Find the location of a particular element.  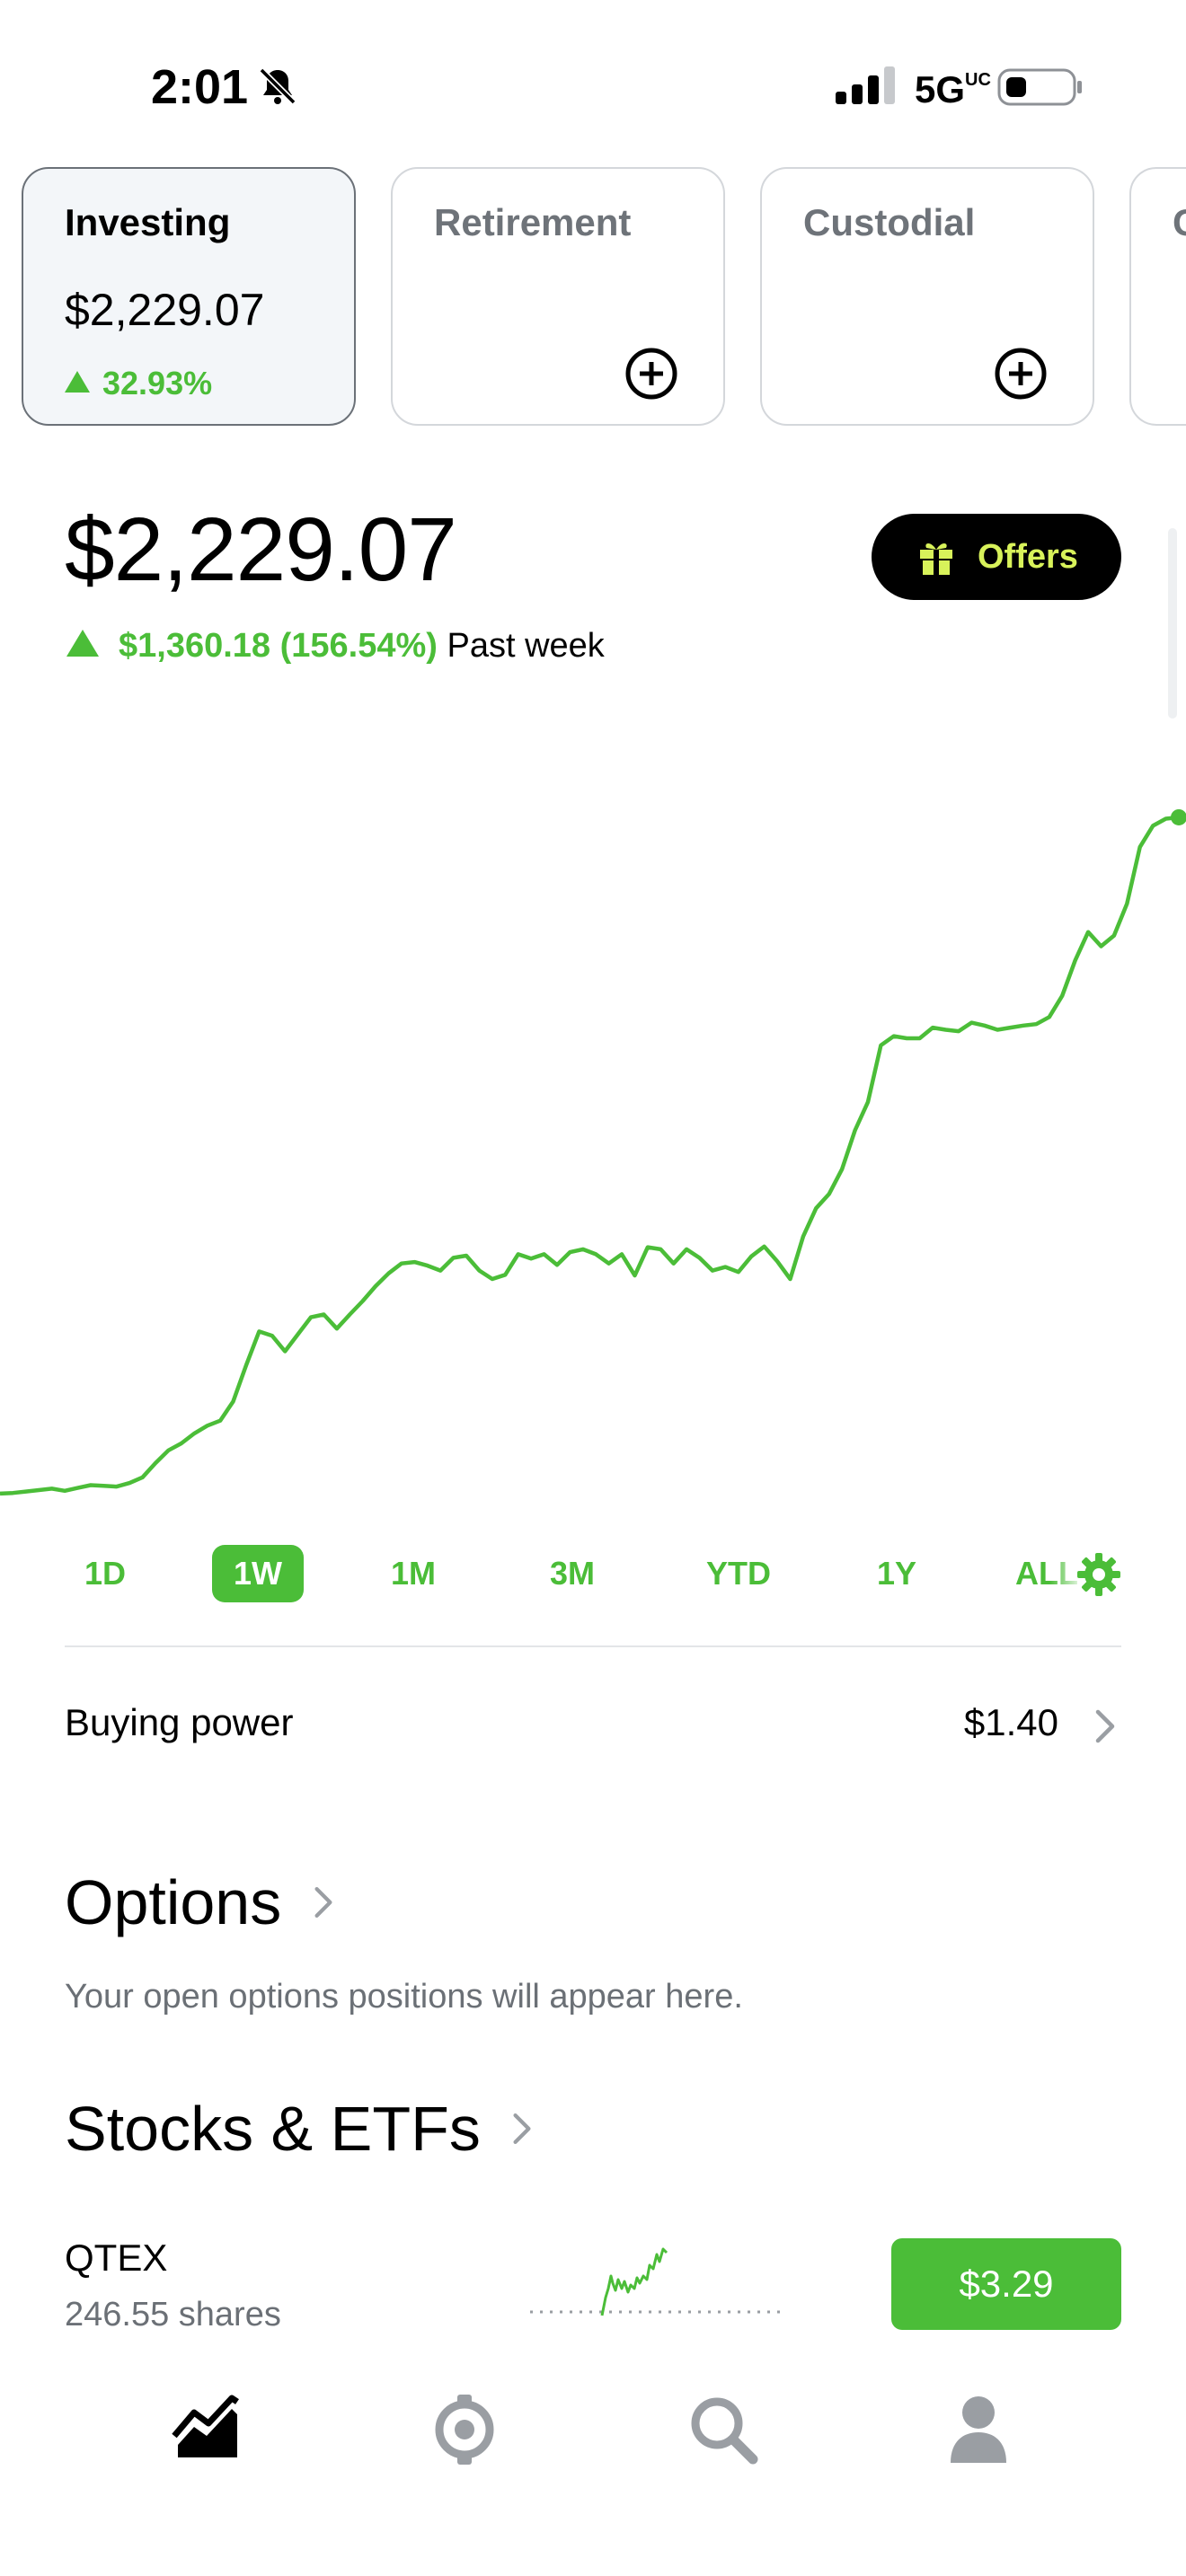

range-1d: 1D is located at coordinates (105, 1573).